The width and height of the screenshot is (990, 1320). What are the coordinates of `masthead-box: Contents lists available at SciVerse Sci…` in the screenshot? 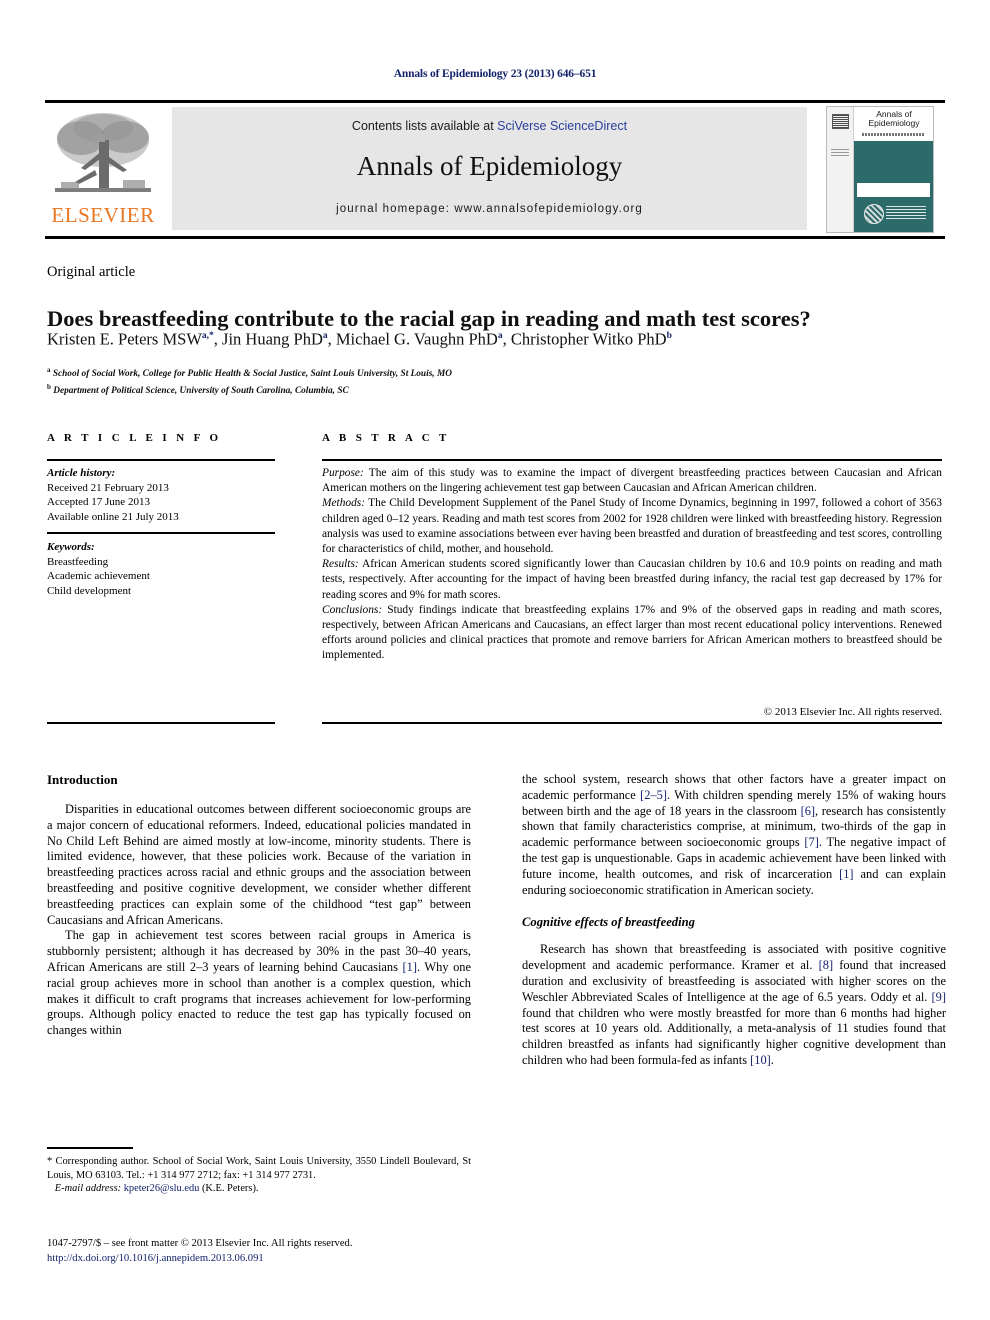 It's located at (489, 168).